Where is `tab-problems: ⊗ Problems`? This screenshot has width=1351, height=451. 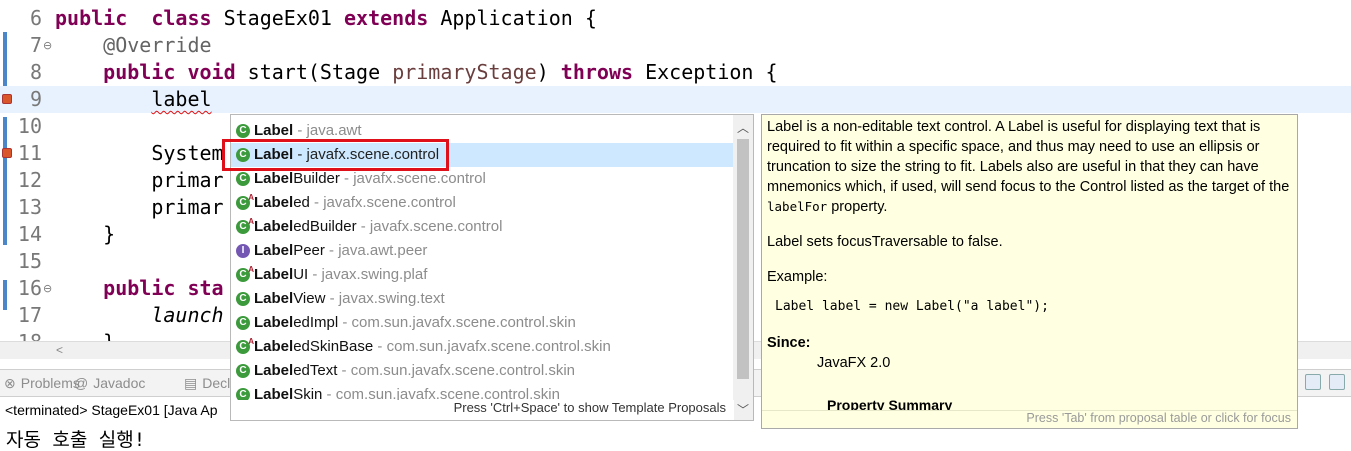
tab-problems: ⊗ Problems is located at coordinates (42, 383).